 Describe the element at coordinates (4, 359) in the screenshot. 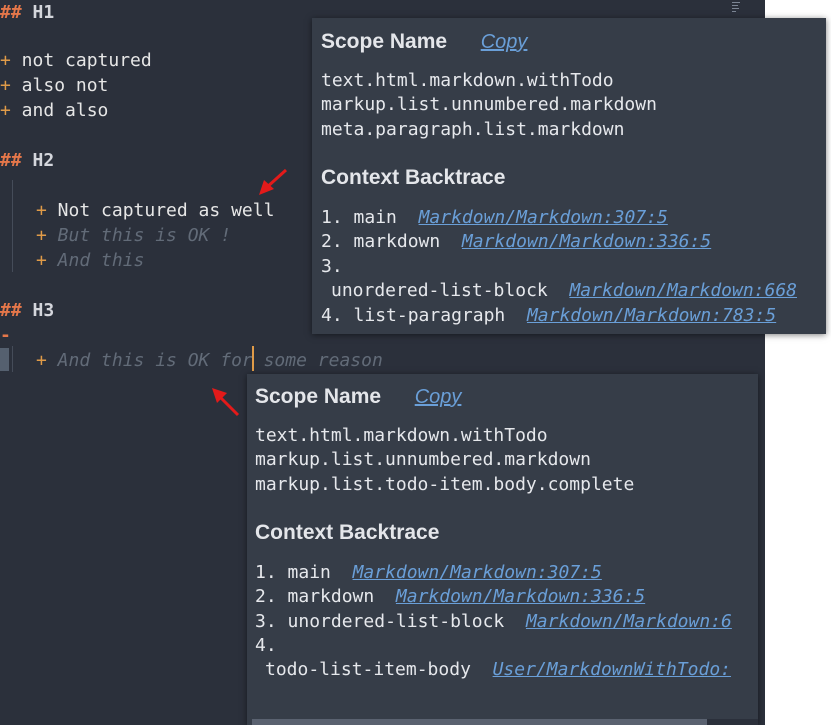

I see `gutter-marker` at that location.